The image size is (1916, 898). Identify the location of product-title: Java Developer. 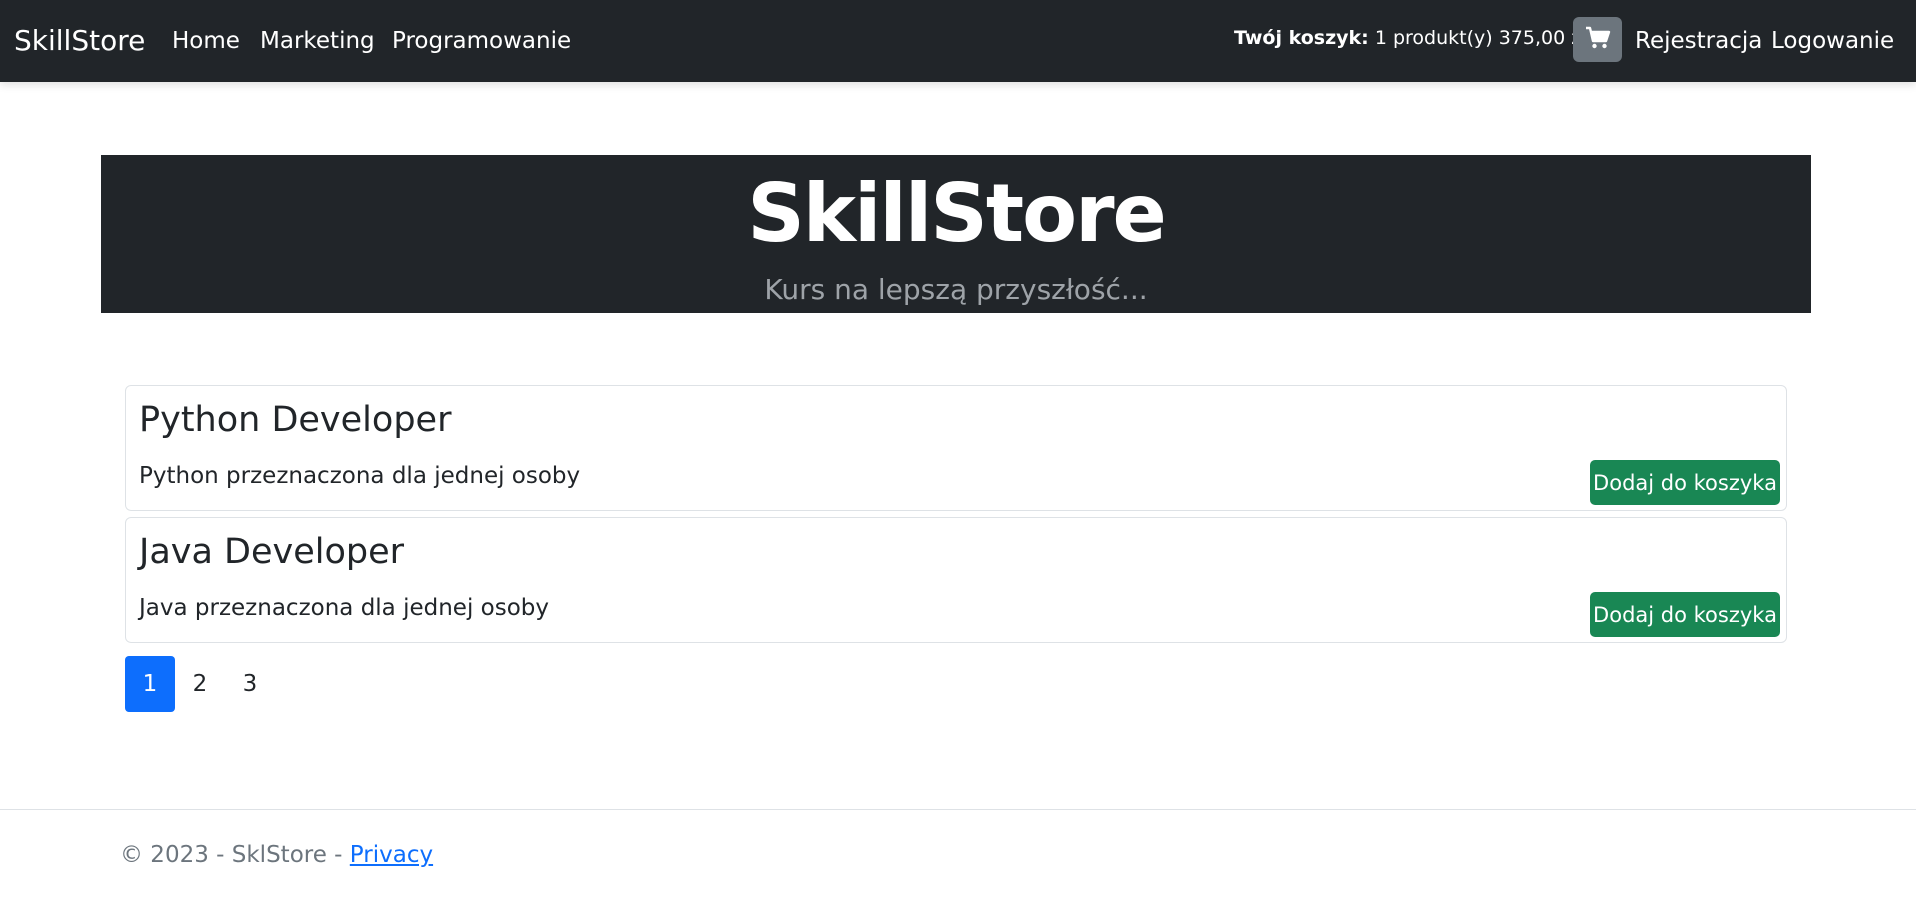
(272, 552).